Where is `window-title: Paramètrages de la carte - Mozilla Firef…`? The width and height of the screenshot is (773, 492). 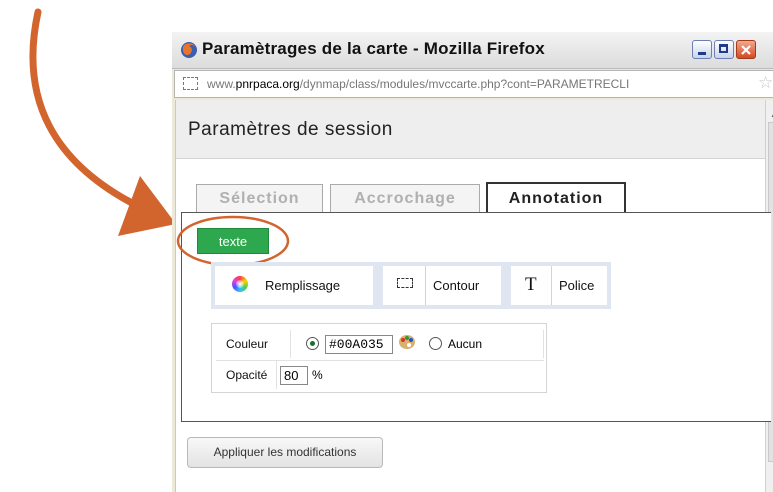 window-title: Paramètrages de la carte - Mozilla Firef… is located at coordinates (373, 48).